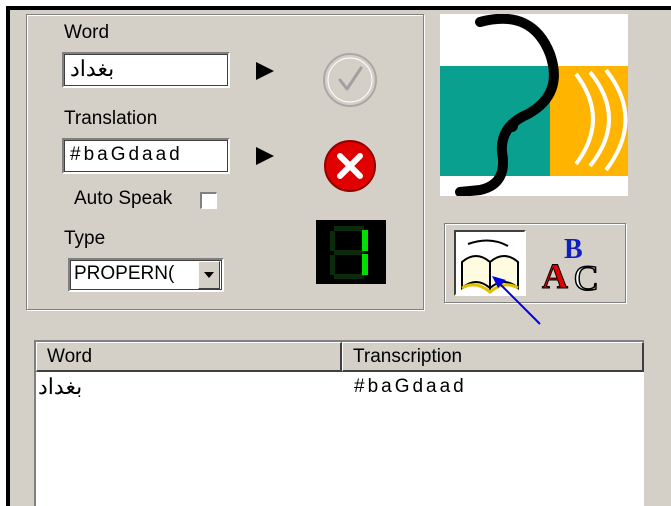  I want to click on play-translation-arrow-icon, so click(265, 156).